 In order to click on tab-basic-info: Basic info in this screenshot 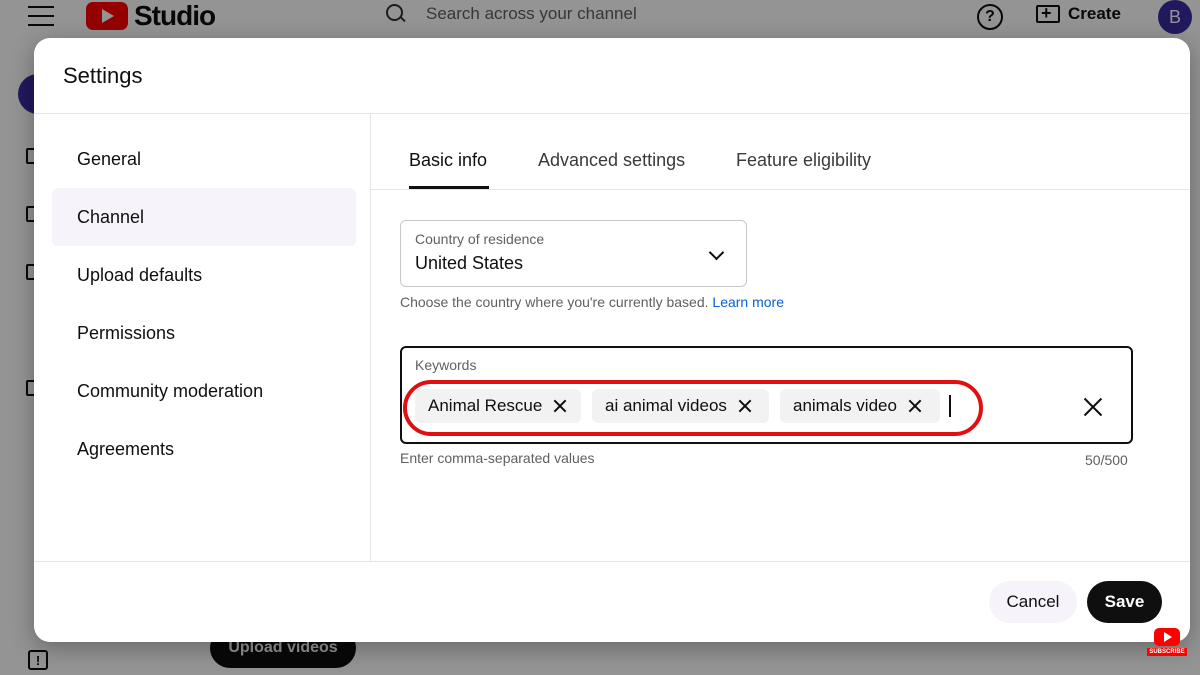, I will do `click(448, 160)`.